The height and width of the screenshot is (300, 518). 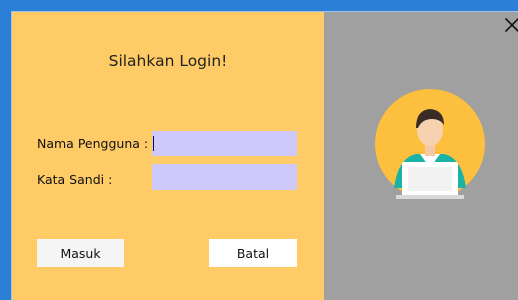 I want to click on login-button: Masuk, so click(x=80, y=253).